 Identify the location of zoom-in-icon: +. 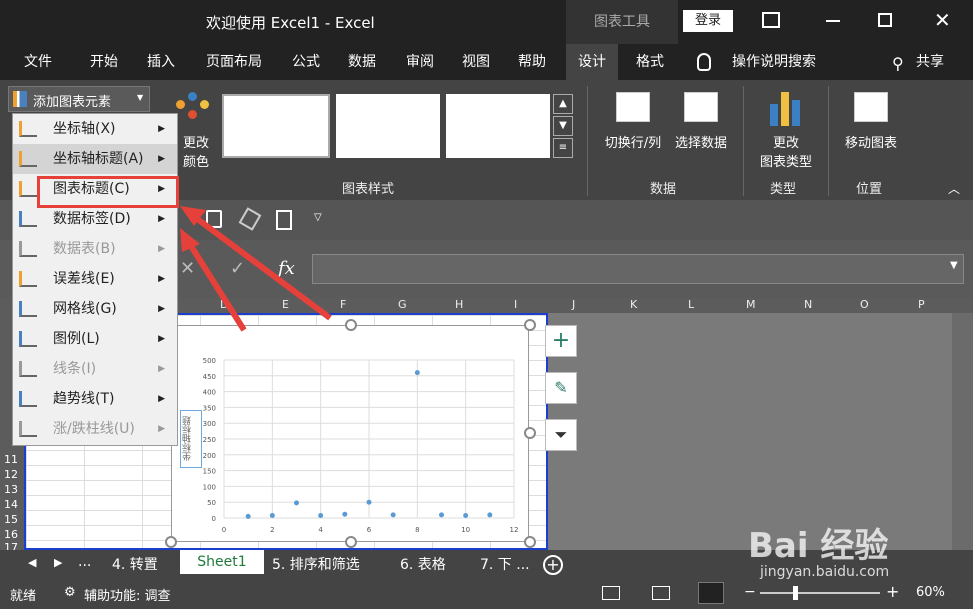
(892, 591).